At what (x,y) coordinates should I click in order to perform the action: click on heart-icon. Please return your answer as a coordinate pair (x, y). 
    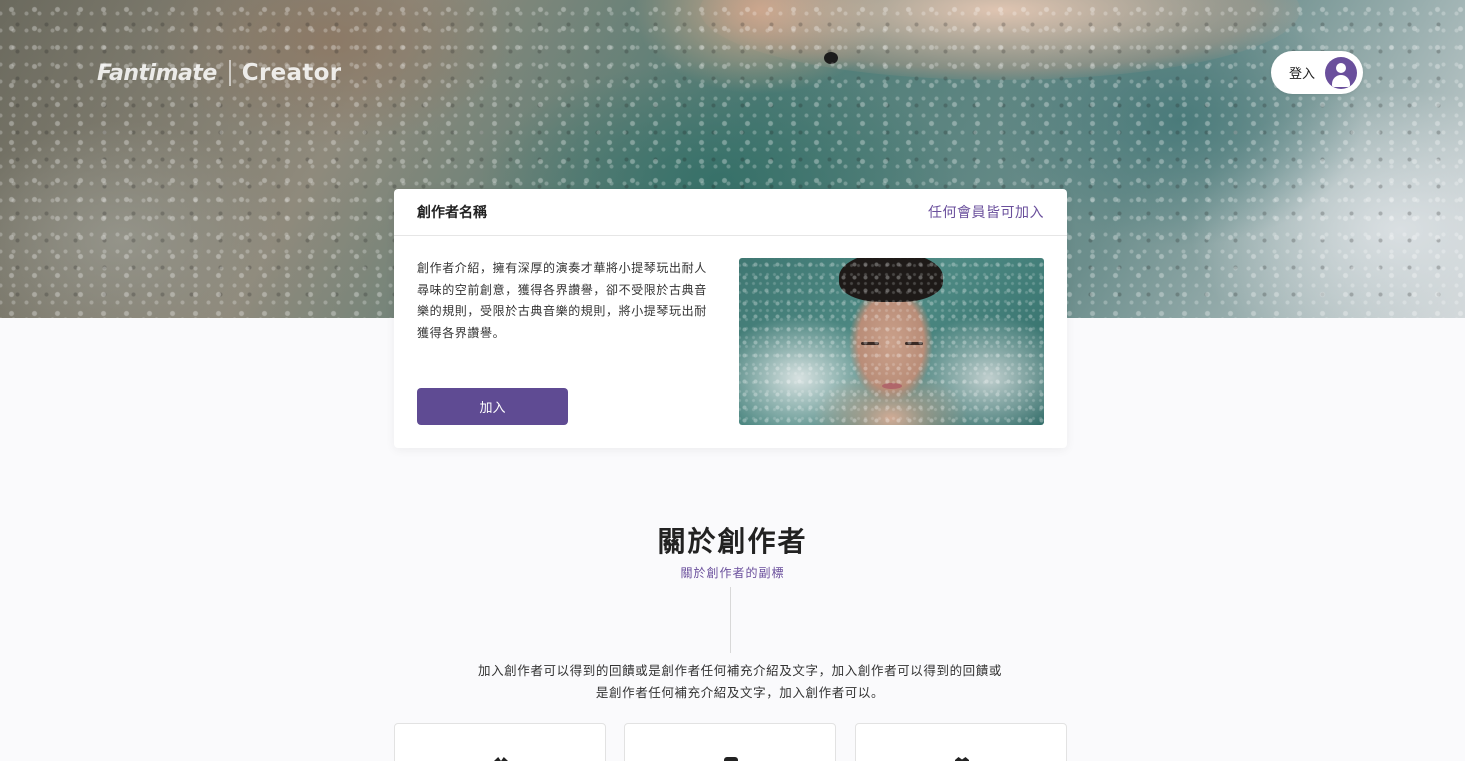
    Looking at the image, I should click on (962, 759).